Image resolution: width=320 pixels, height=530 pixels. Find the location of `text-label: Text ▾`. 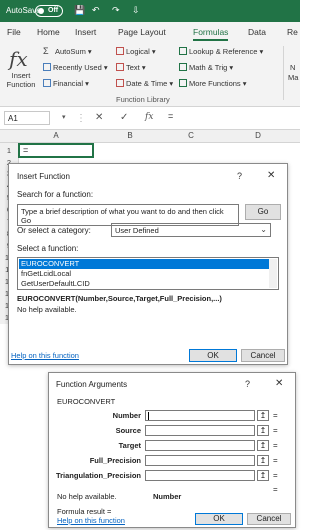

text-label: Text ▾ is located at coordinates (136, 67).